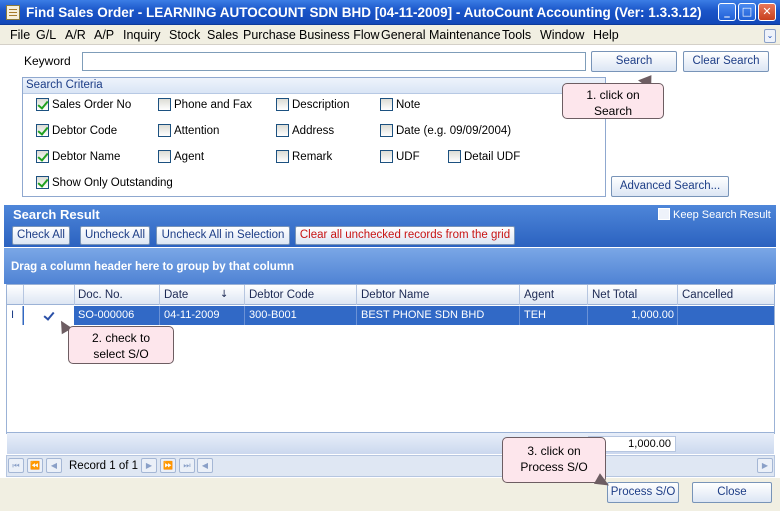  What do you see at coordinates (516, 35) in the screenshot?
I see `menu-tools: Tools` at bounding box center [516, 35].